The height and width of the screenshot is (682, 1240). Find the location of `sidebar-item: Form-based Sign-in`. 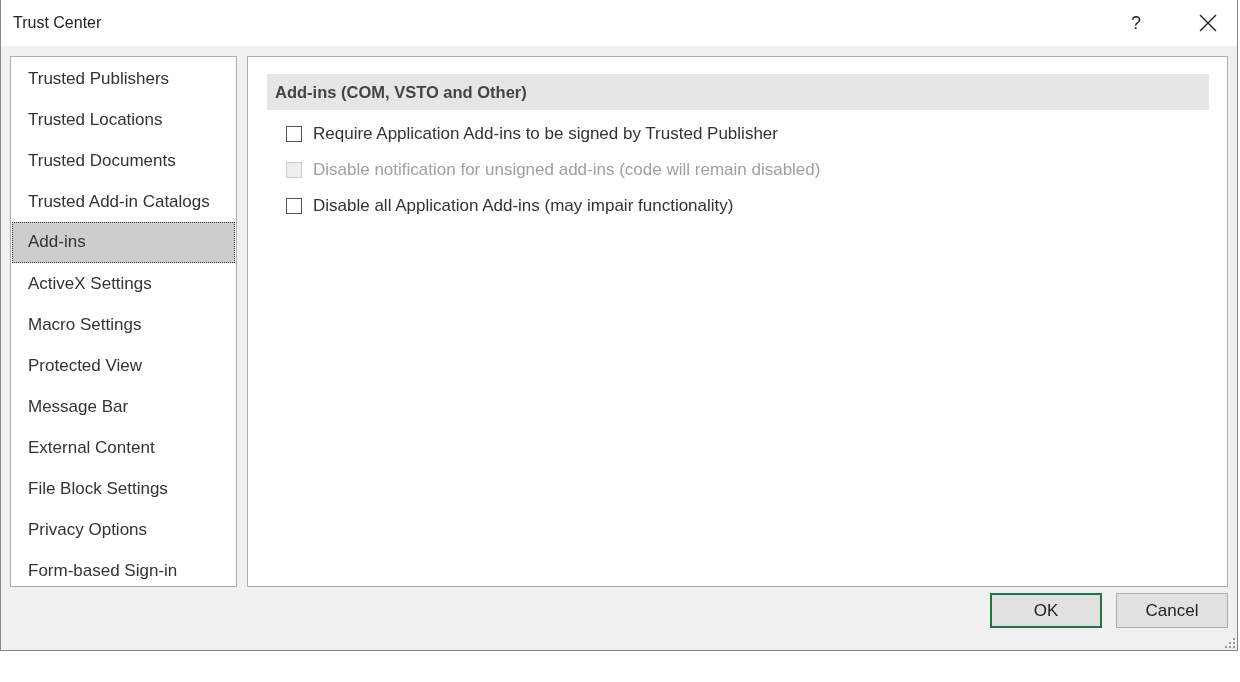

sidebar-item: Form-based Sign-in is located at coordinates (123, 570).